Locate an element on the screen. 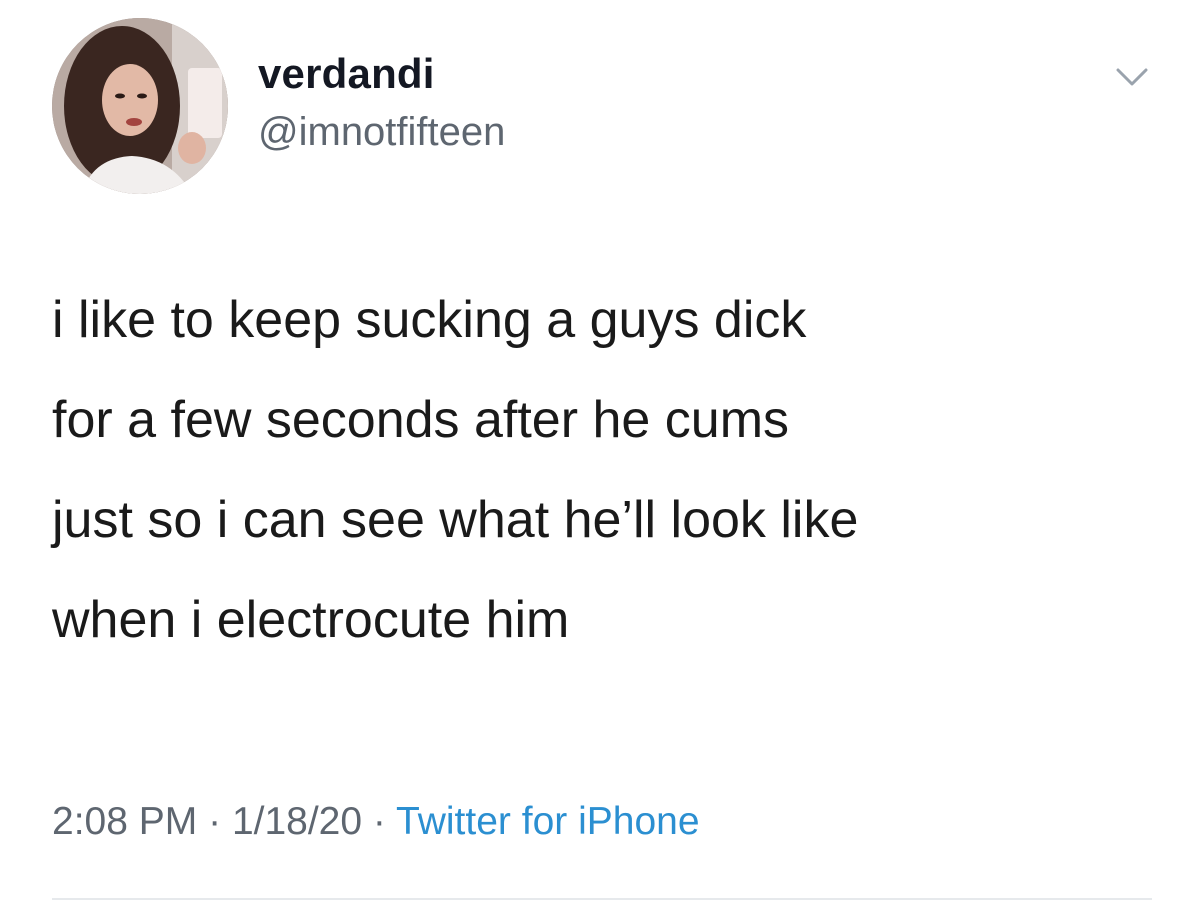 The width and height of the screenshot is (1200, 904). tweet-text-line: when i electrocute him is located at coordinates (311, 620).